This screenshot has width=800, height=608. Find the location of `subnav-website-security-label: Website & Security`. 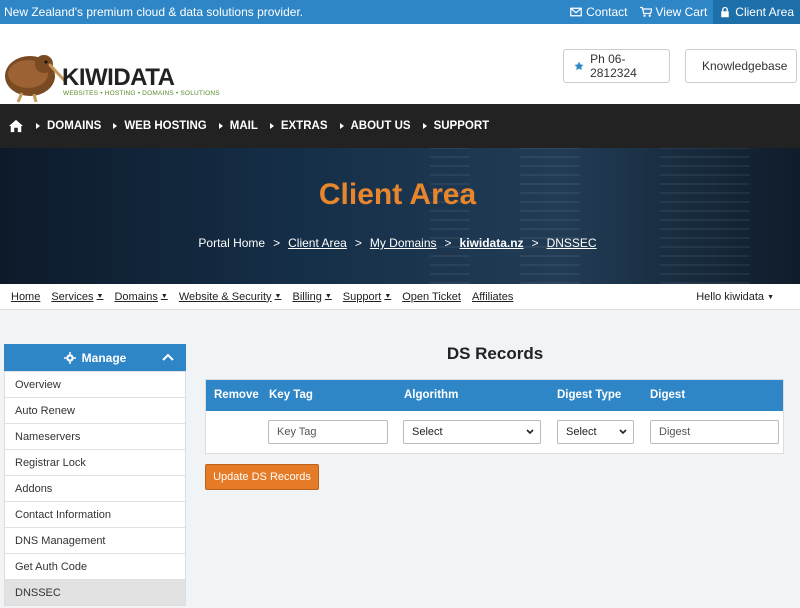

subnav-website-security-label: Website & Security is located at coordinates (225, 296).